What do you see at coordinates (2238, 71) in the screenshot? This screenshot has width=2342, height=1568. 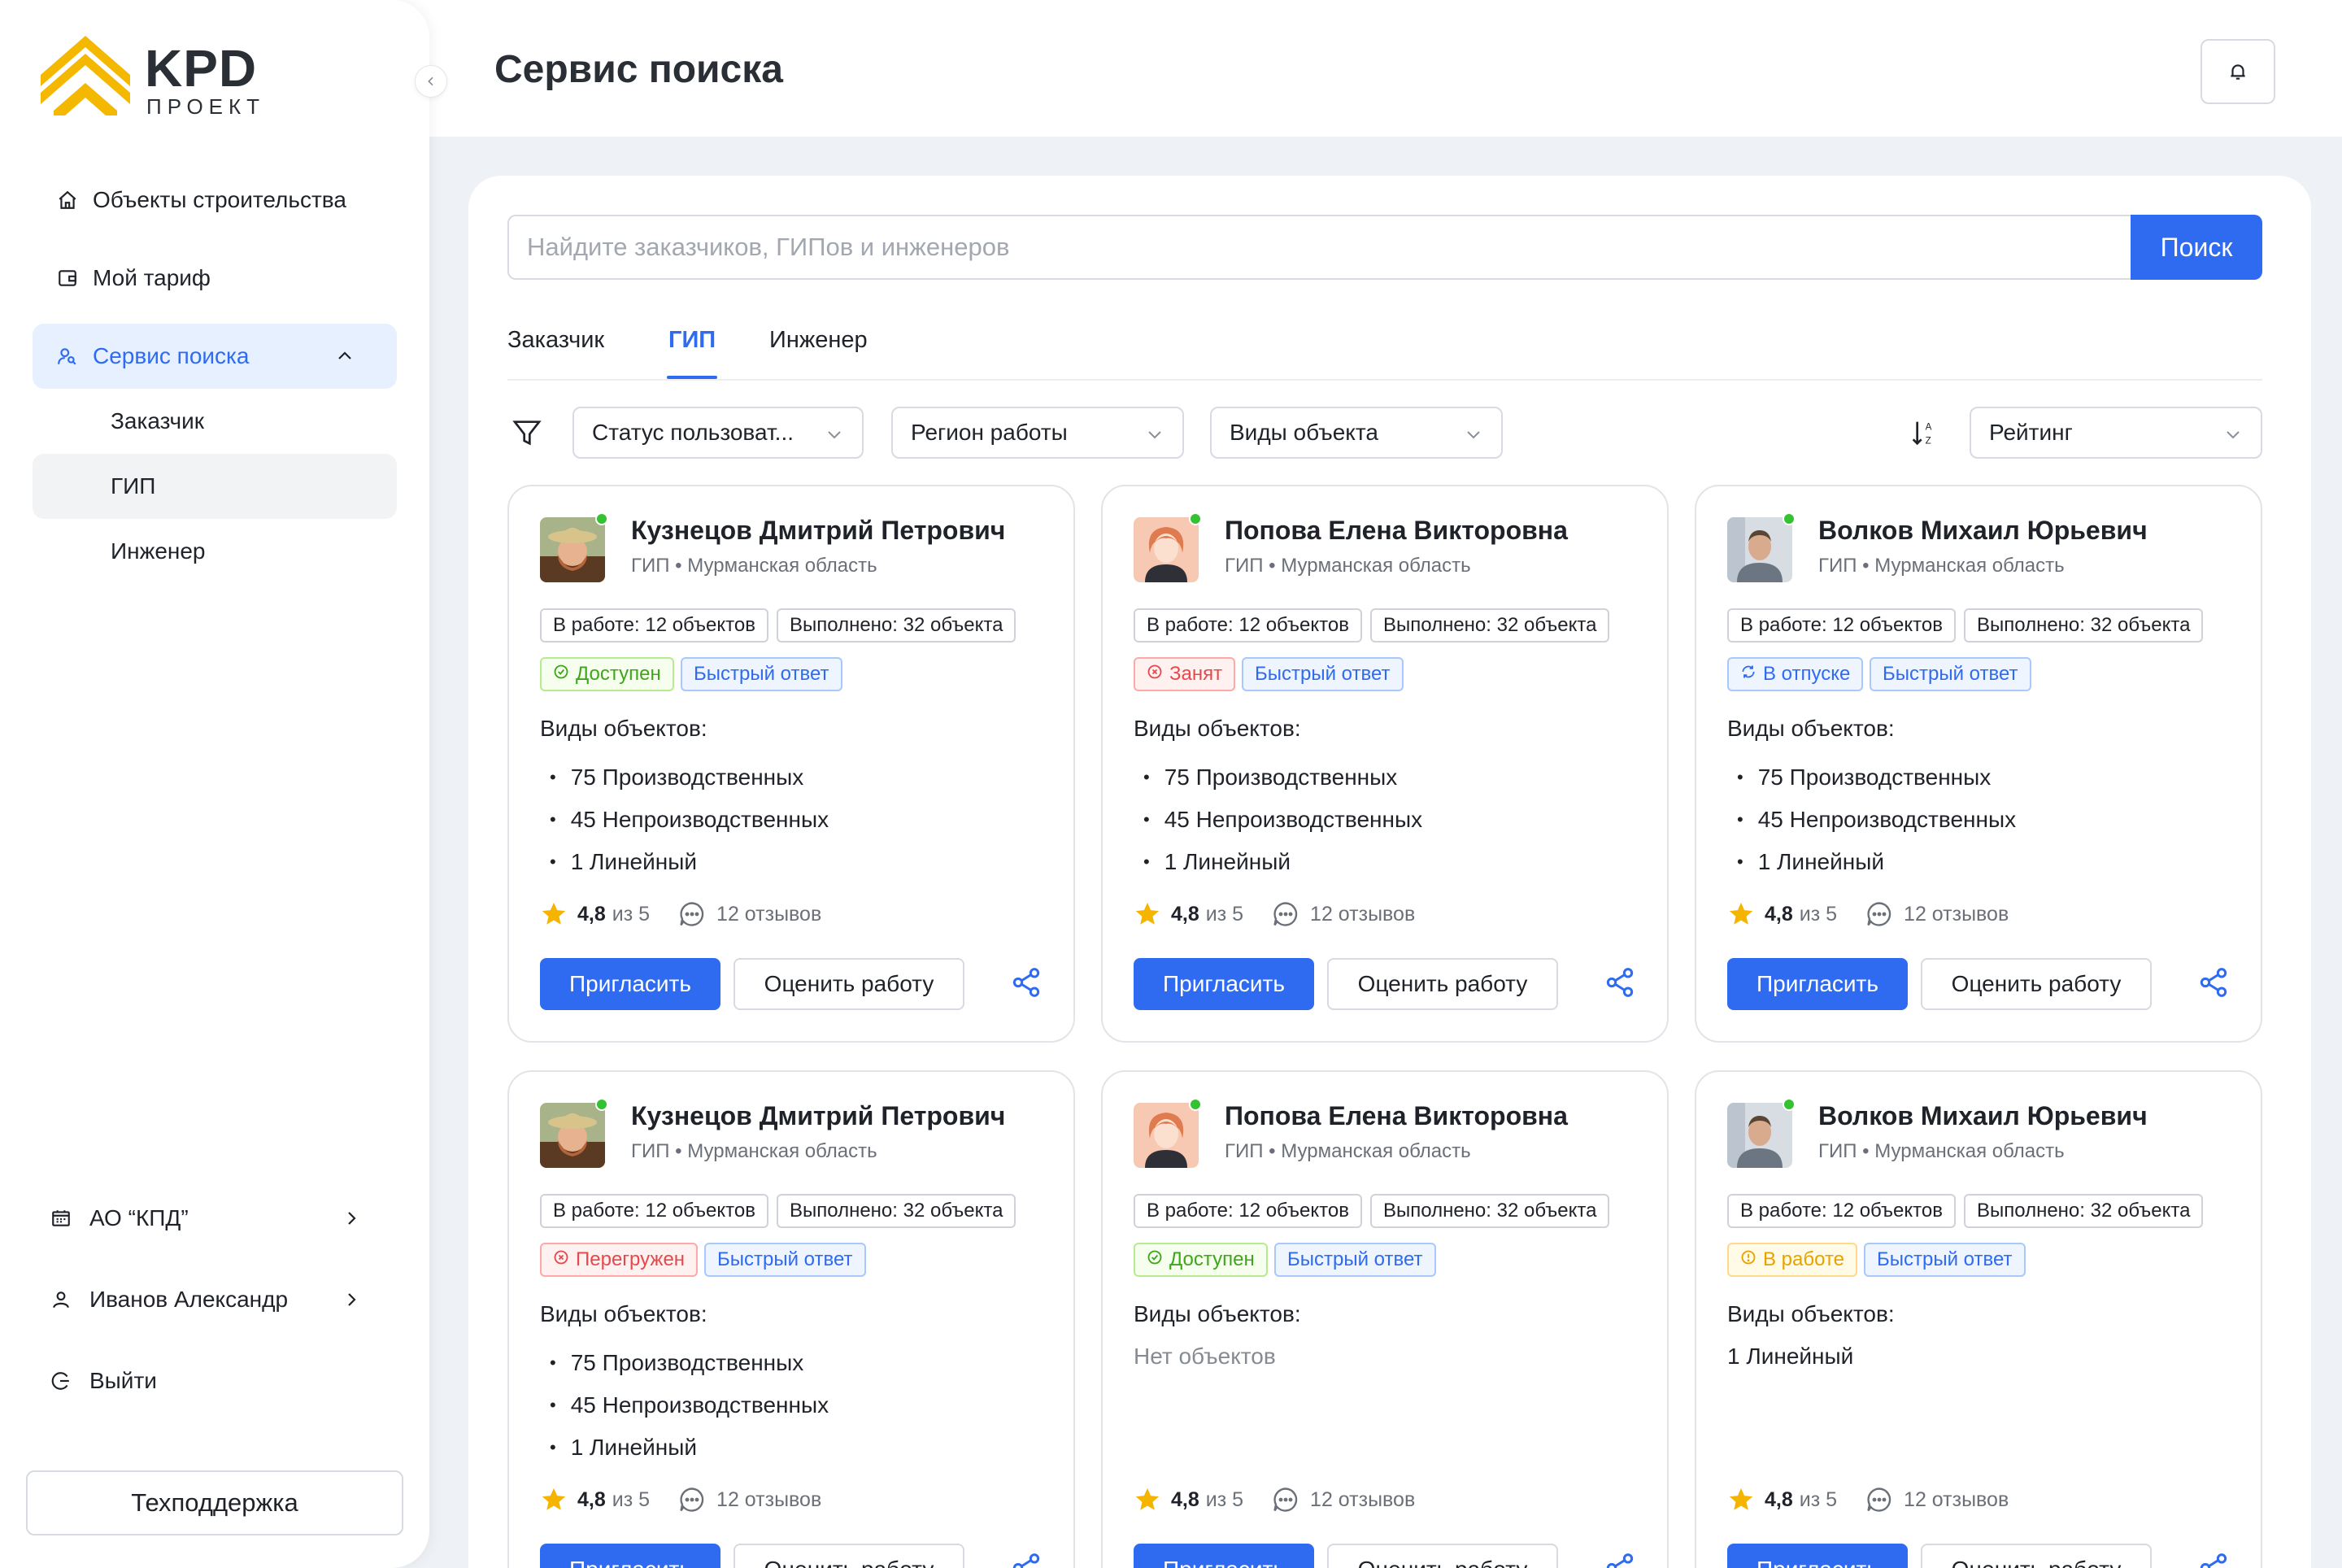 I see `notifications-button` at bounding box center [2238, 71].